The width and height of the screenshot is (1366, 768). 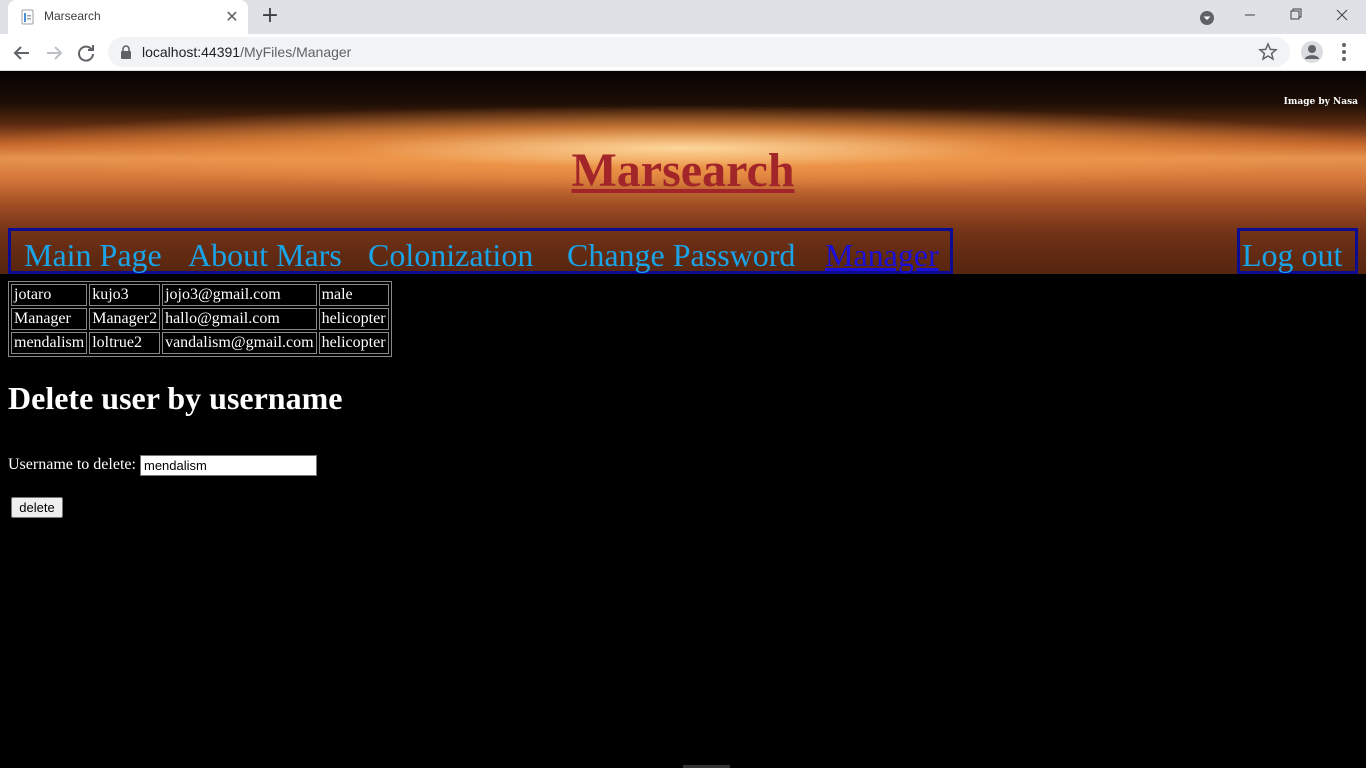 I want to click on forward-arrow-icon, so click(x=54, y=53).